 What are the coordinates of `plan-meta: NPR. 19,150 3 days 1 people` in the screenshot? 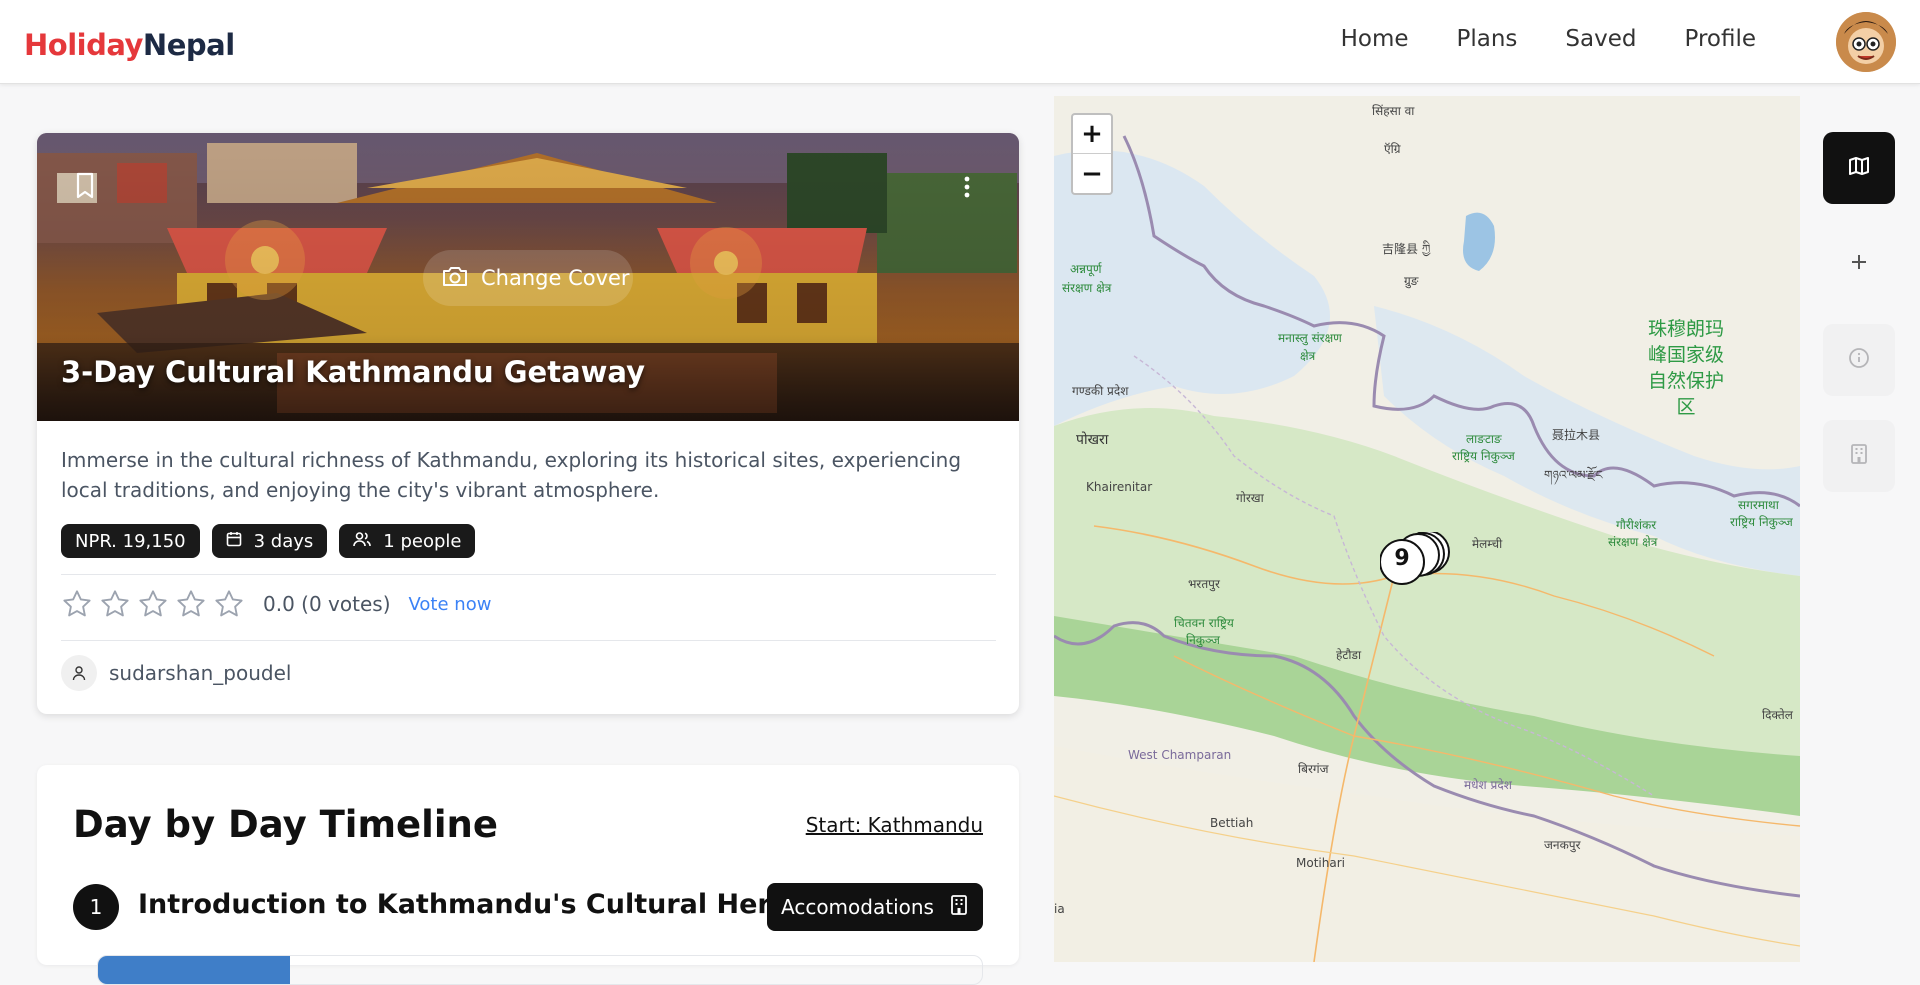 It's located at (268, 541).